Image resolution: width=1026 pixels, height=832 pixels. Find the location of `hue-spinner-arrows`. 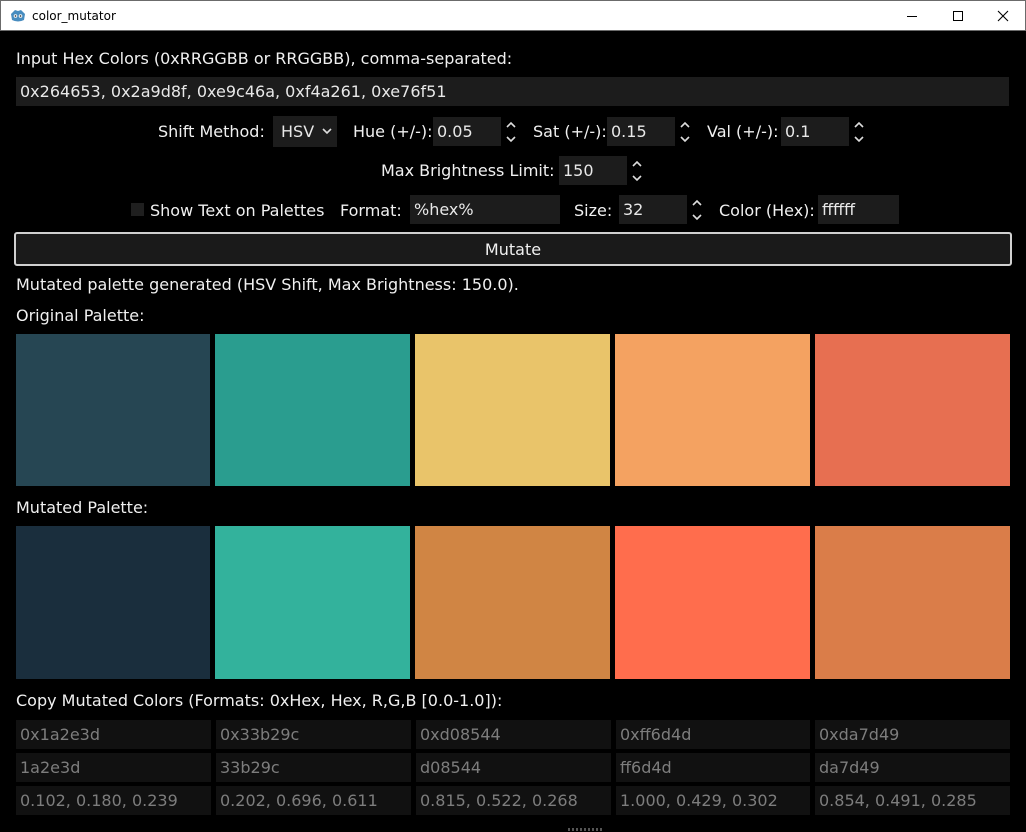

hue-spinner-arrows is located at coordinates (511, 132).